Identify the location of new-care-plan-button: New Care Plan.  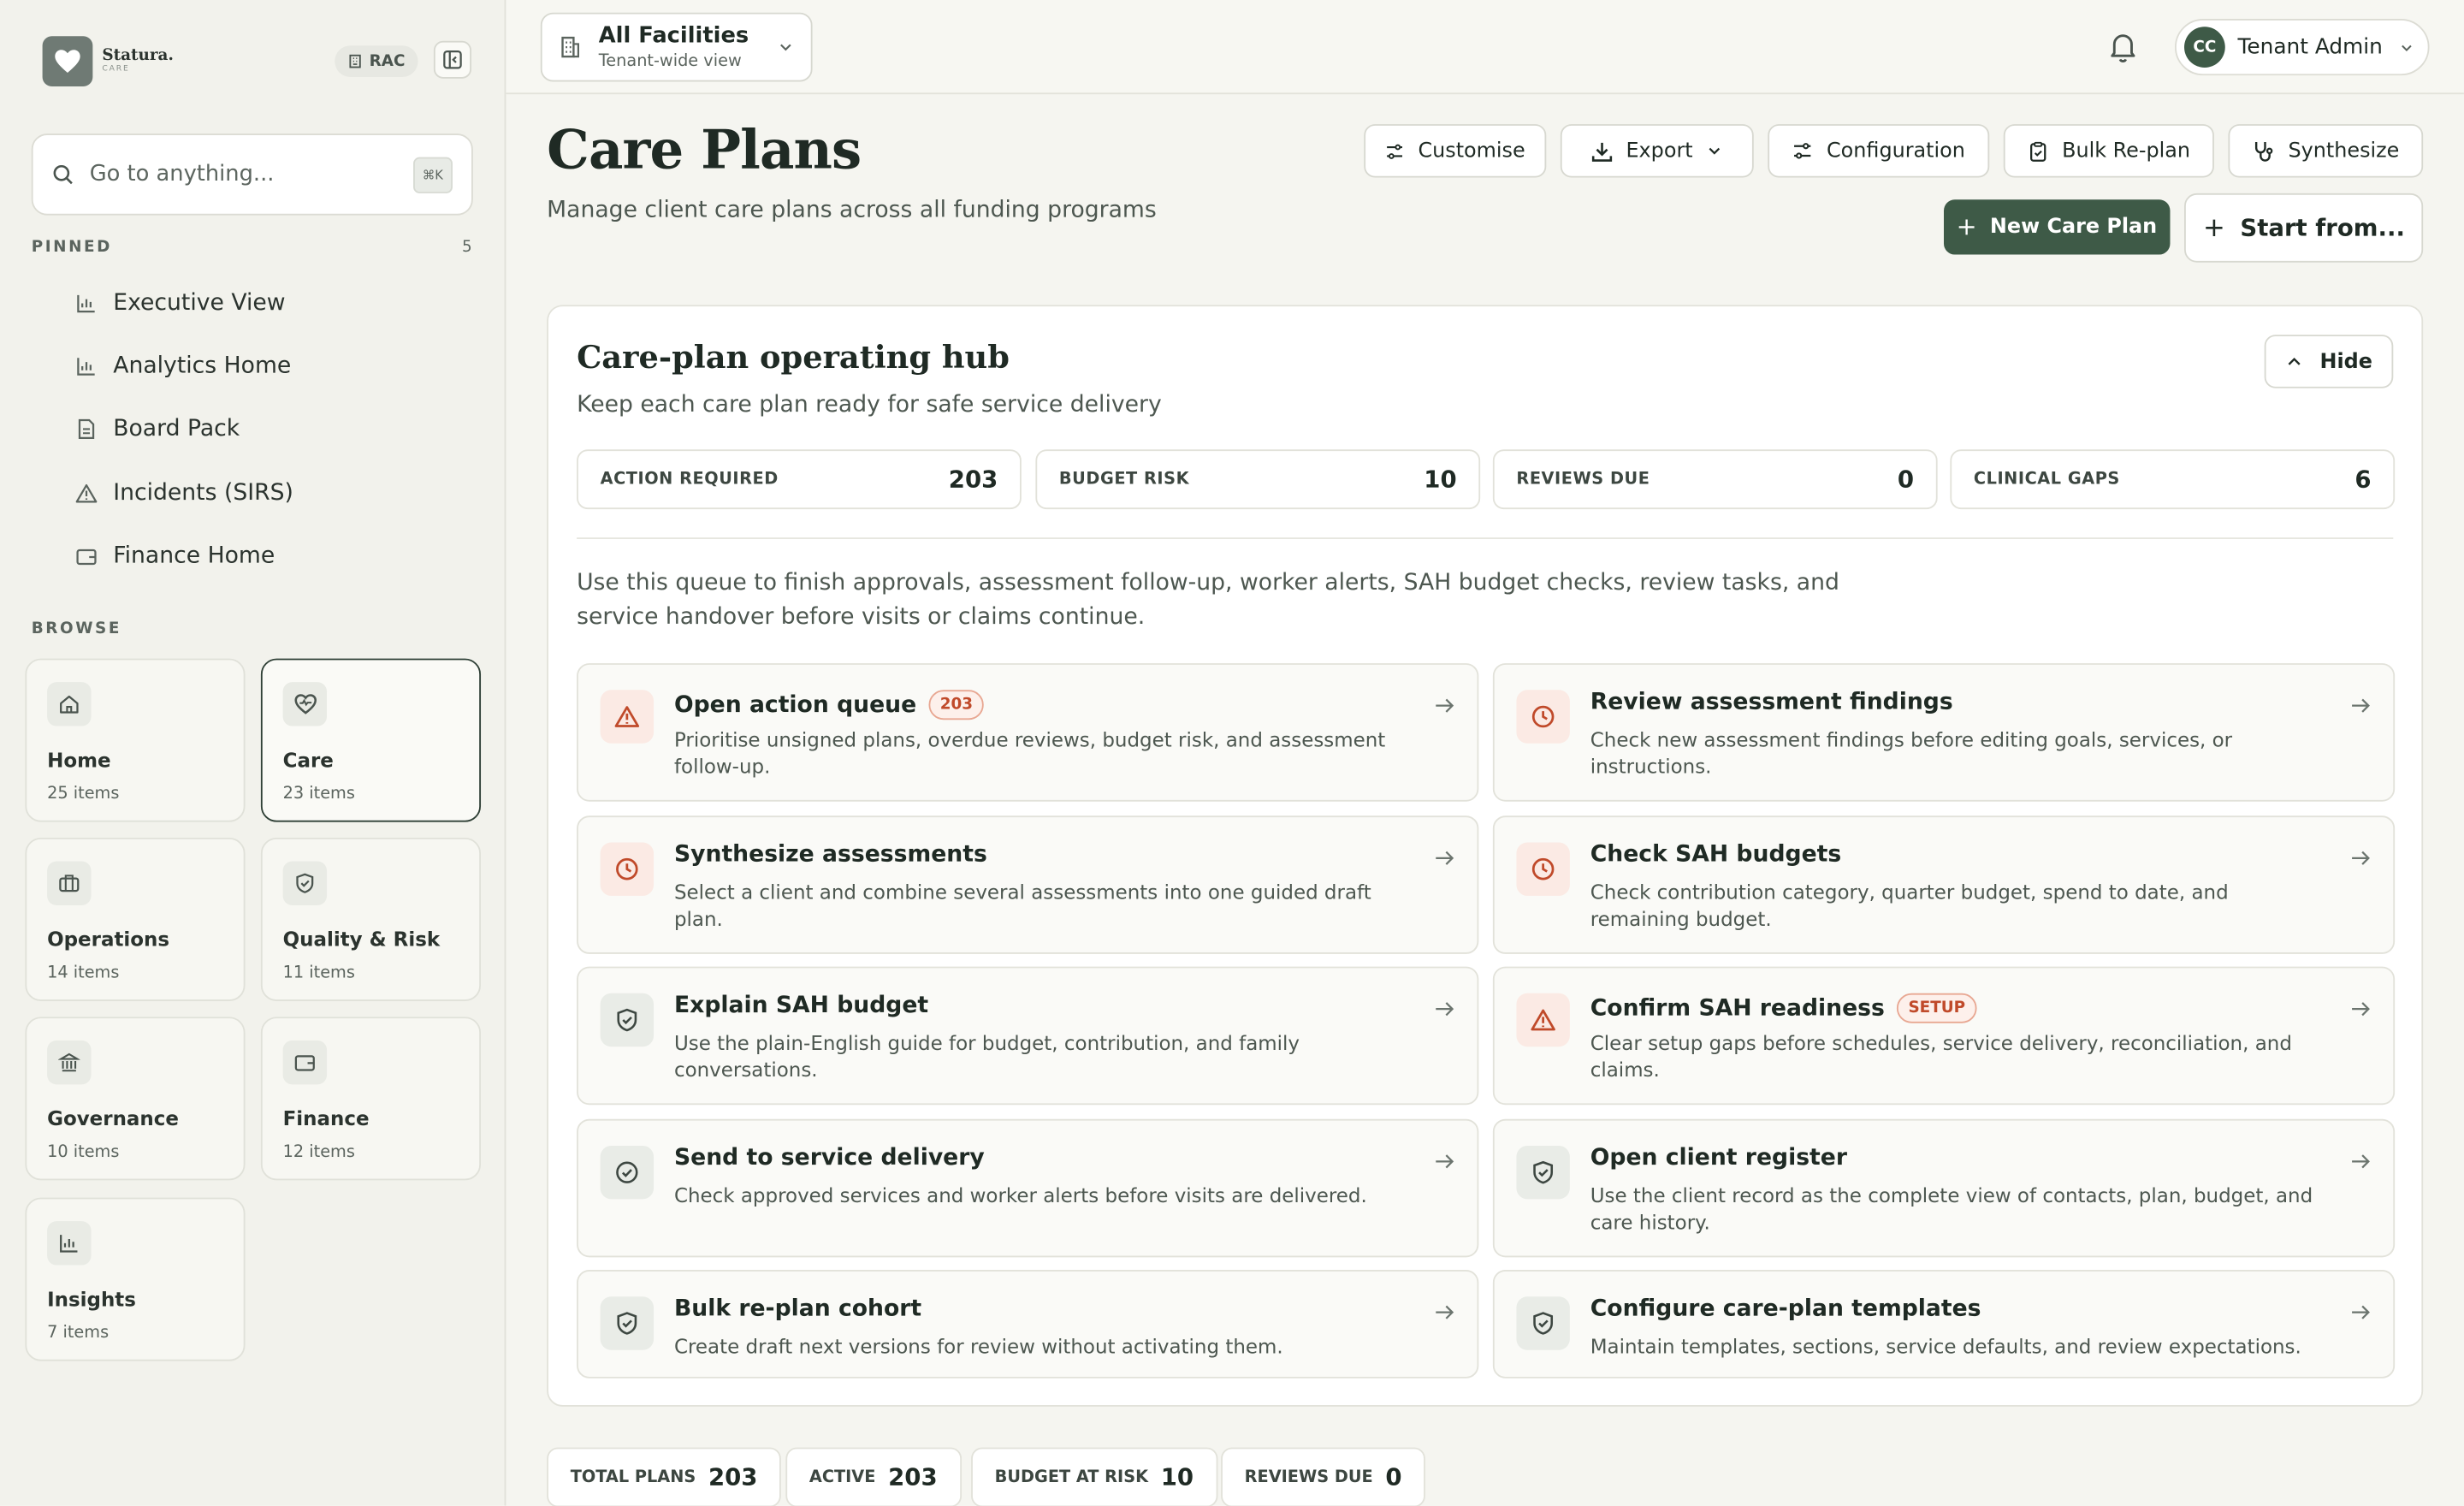
(2057, 227).